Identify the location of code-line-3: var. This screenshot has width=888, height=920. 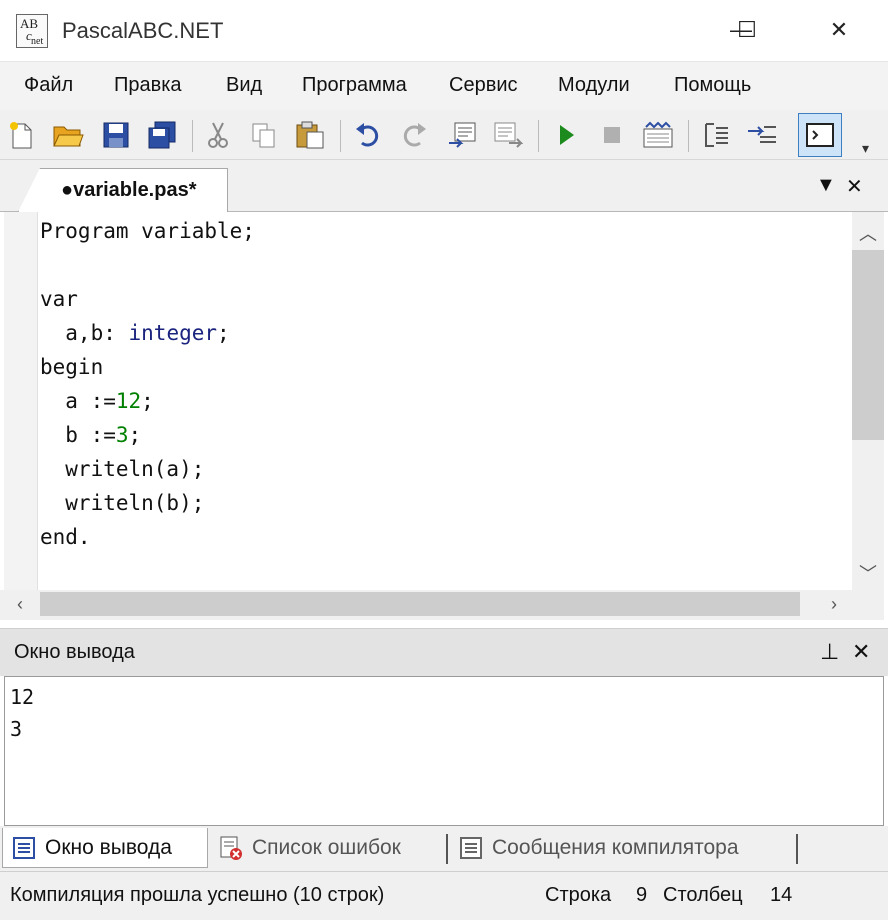
(59, 299).